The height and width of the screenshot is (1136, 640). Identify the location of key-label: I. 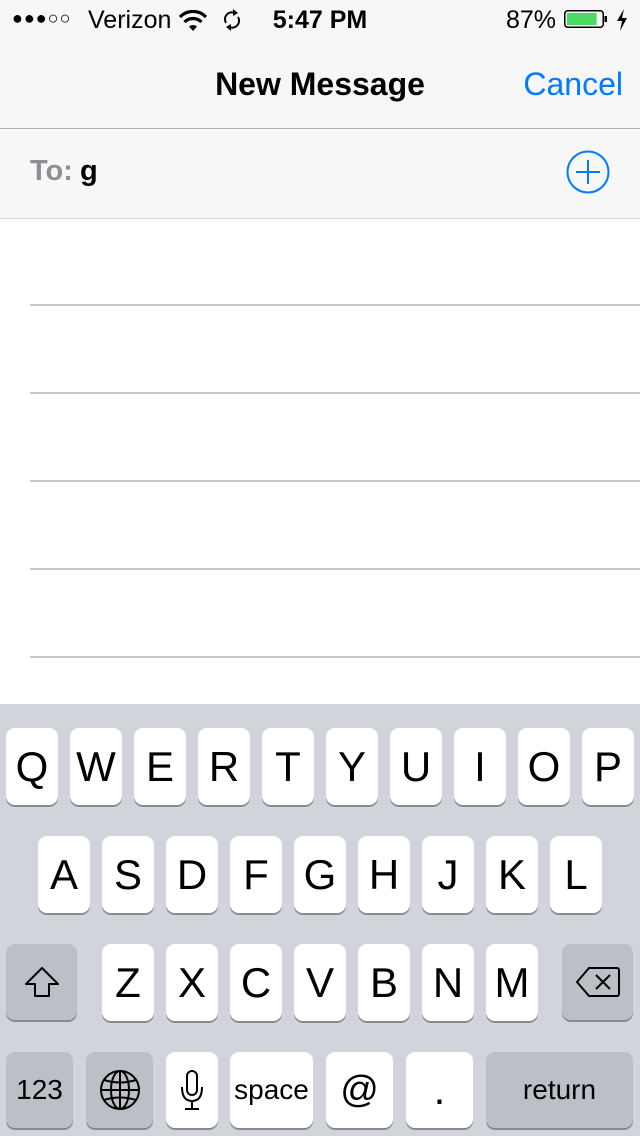
(480, 766).